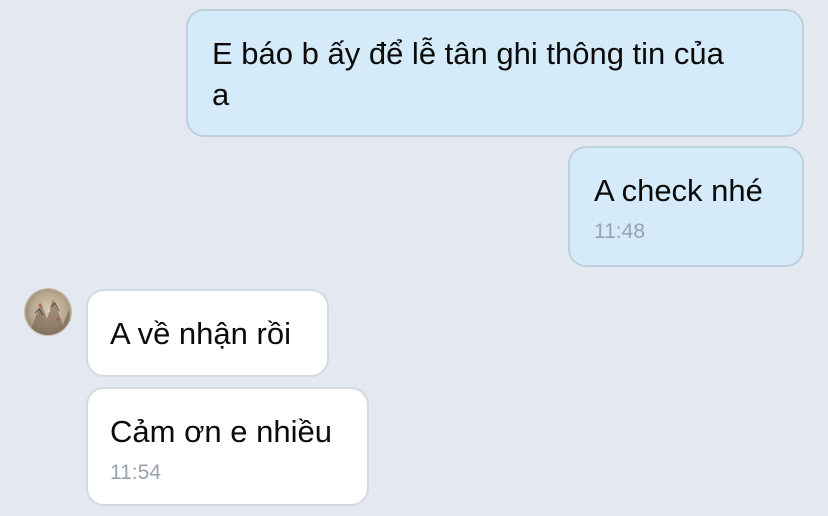 This screenshot has width=828, height=516. Describe the element at coordinates (678, 190) in the screenshot. I see `message-text: A check nhé` at that location.